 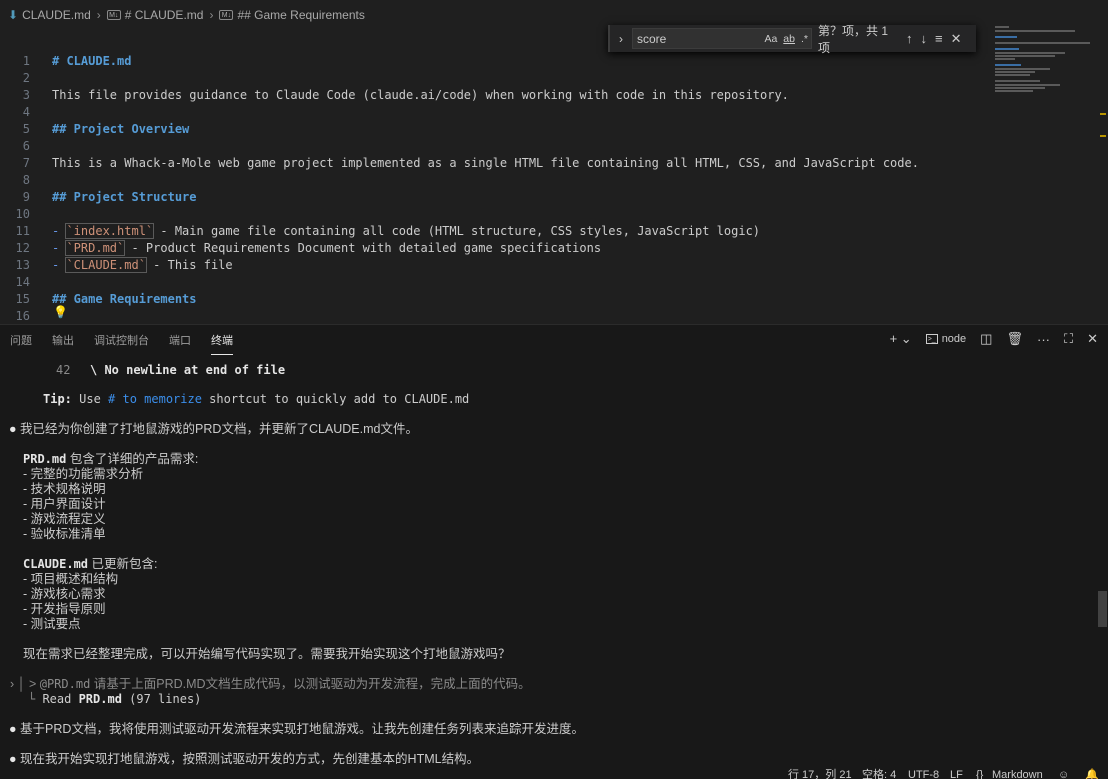 I want to click on line-number: 4, so click(x=26, y=112).